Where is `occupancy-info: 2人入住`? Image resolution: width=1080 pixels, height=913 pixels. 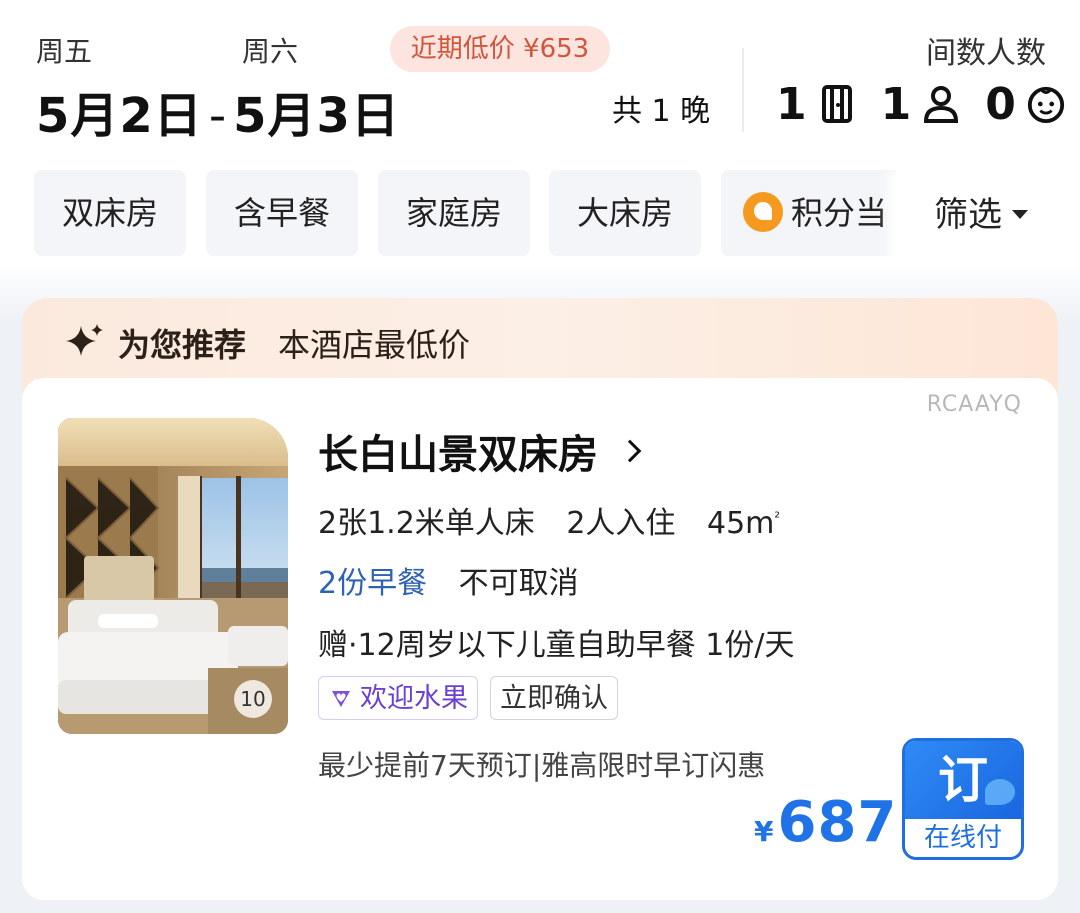 occupancy-info: 2人入住 is located at coordinates (621, 523).